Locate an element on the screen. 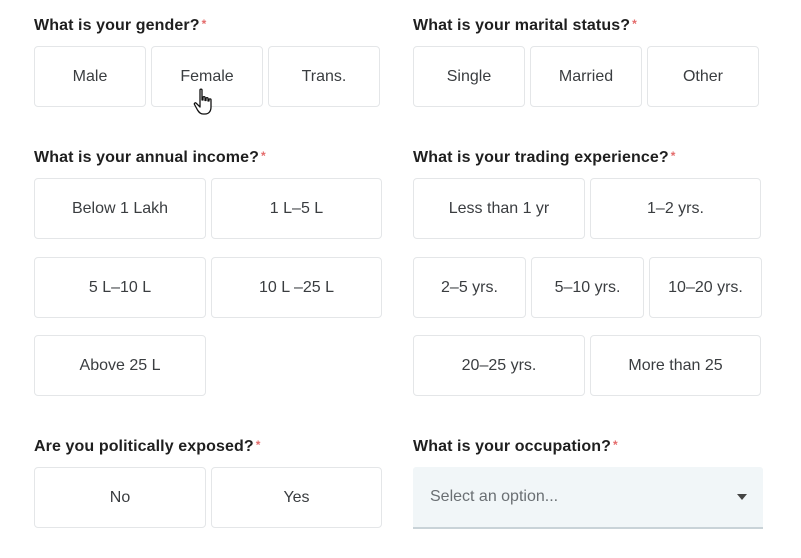 This screenshot has height=558, width=801. caret-down-icon is located at coordinates (742, 497).